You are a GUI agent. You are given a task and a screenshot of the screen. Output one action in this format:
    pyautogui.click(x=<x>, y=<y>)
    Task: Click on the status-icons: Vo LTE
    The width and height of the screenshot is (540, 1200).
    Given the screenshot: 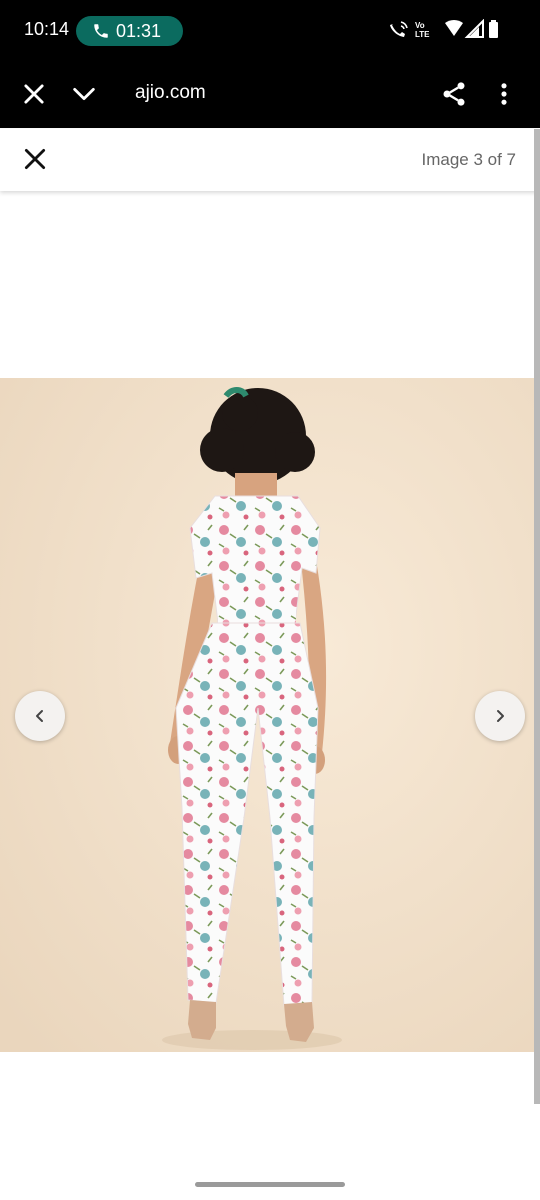 What is the action you would take?
    pyautogui.click(x=444, y=29)
    